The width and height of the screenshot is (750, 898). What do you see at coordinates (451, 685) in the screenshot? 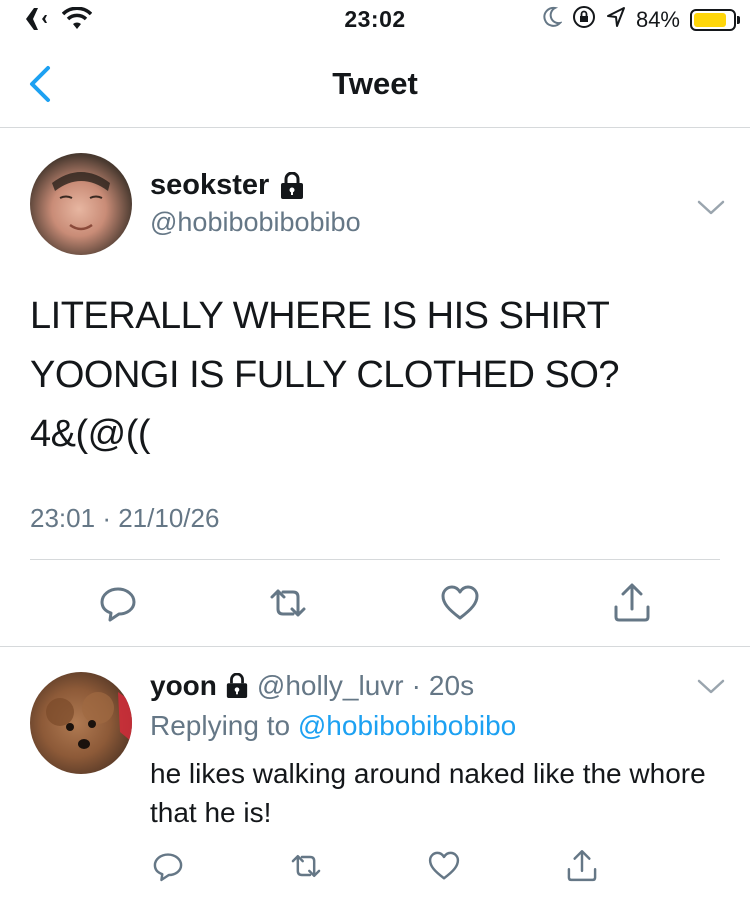
I see `reply-age: 20s` at bounding box center [451, 685].